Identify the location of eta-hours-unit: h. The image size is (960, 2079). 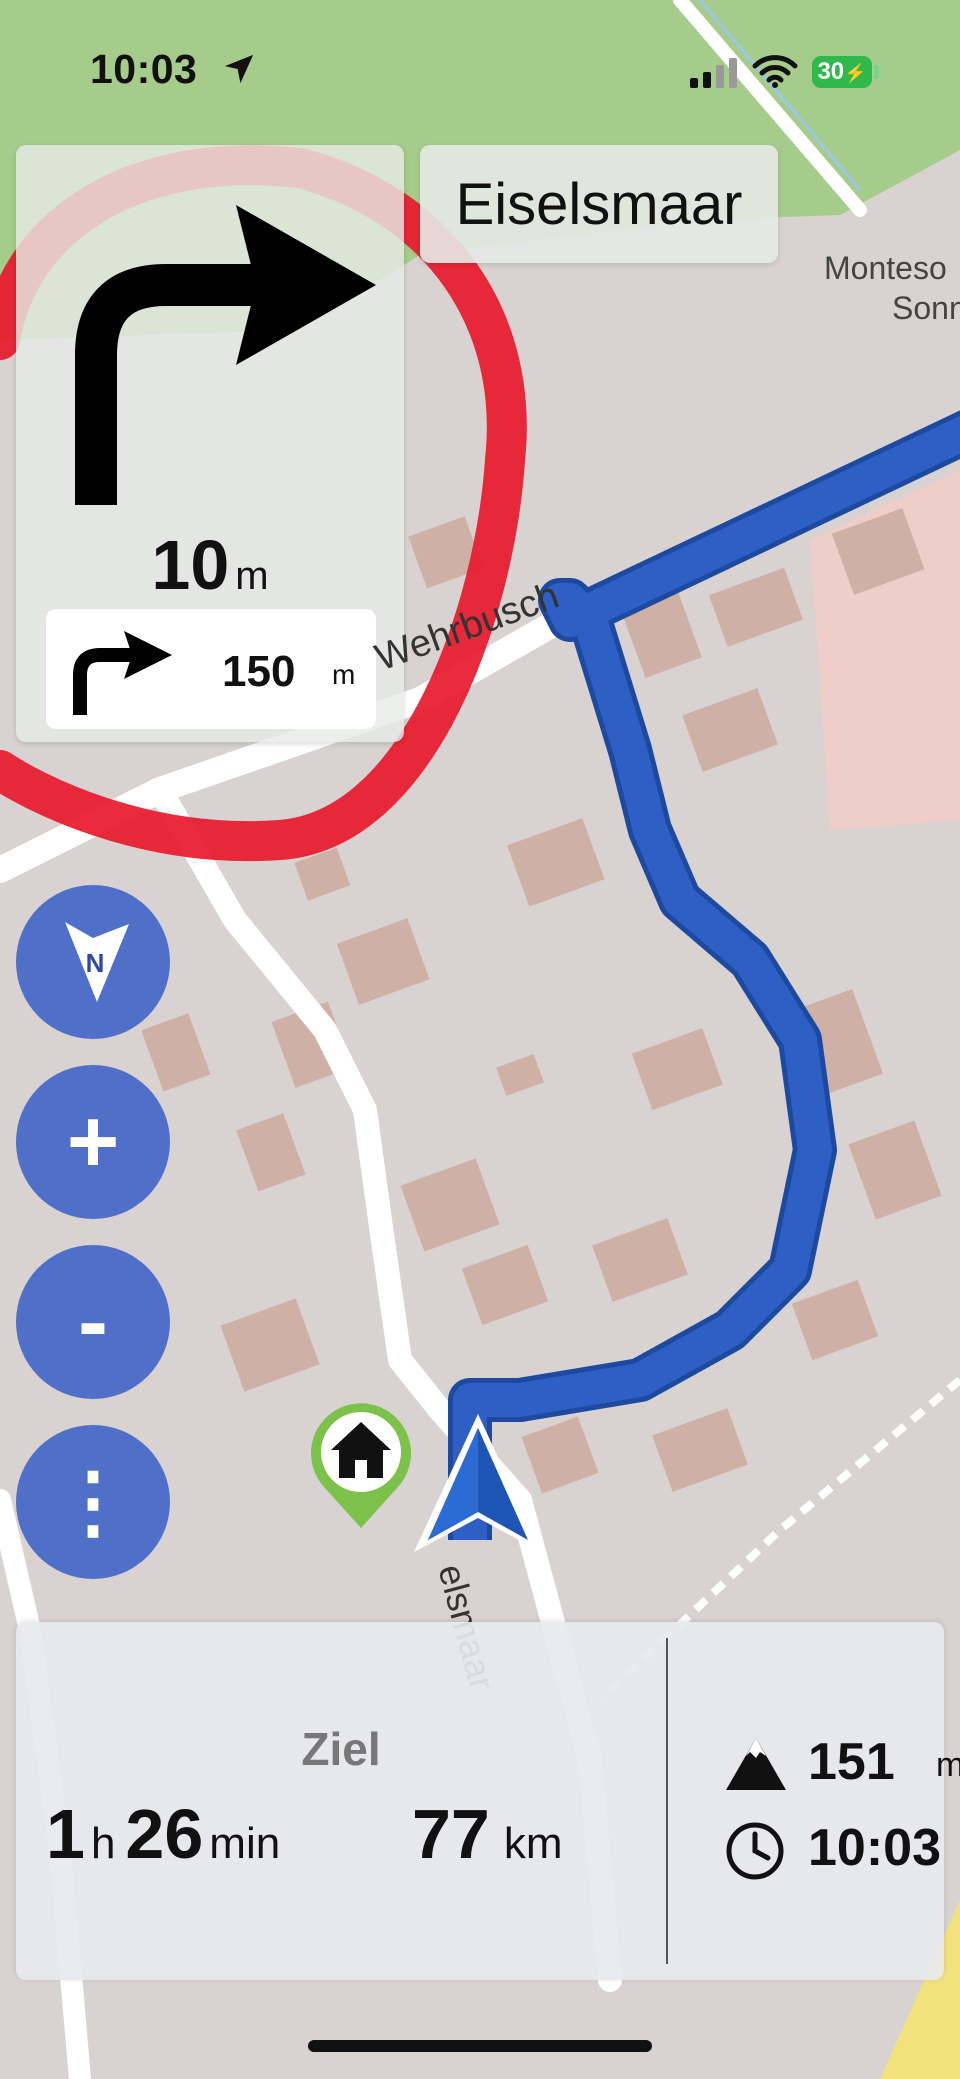
(103, 1843).